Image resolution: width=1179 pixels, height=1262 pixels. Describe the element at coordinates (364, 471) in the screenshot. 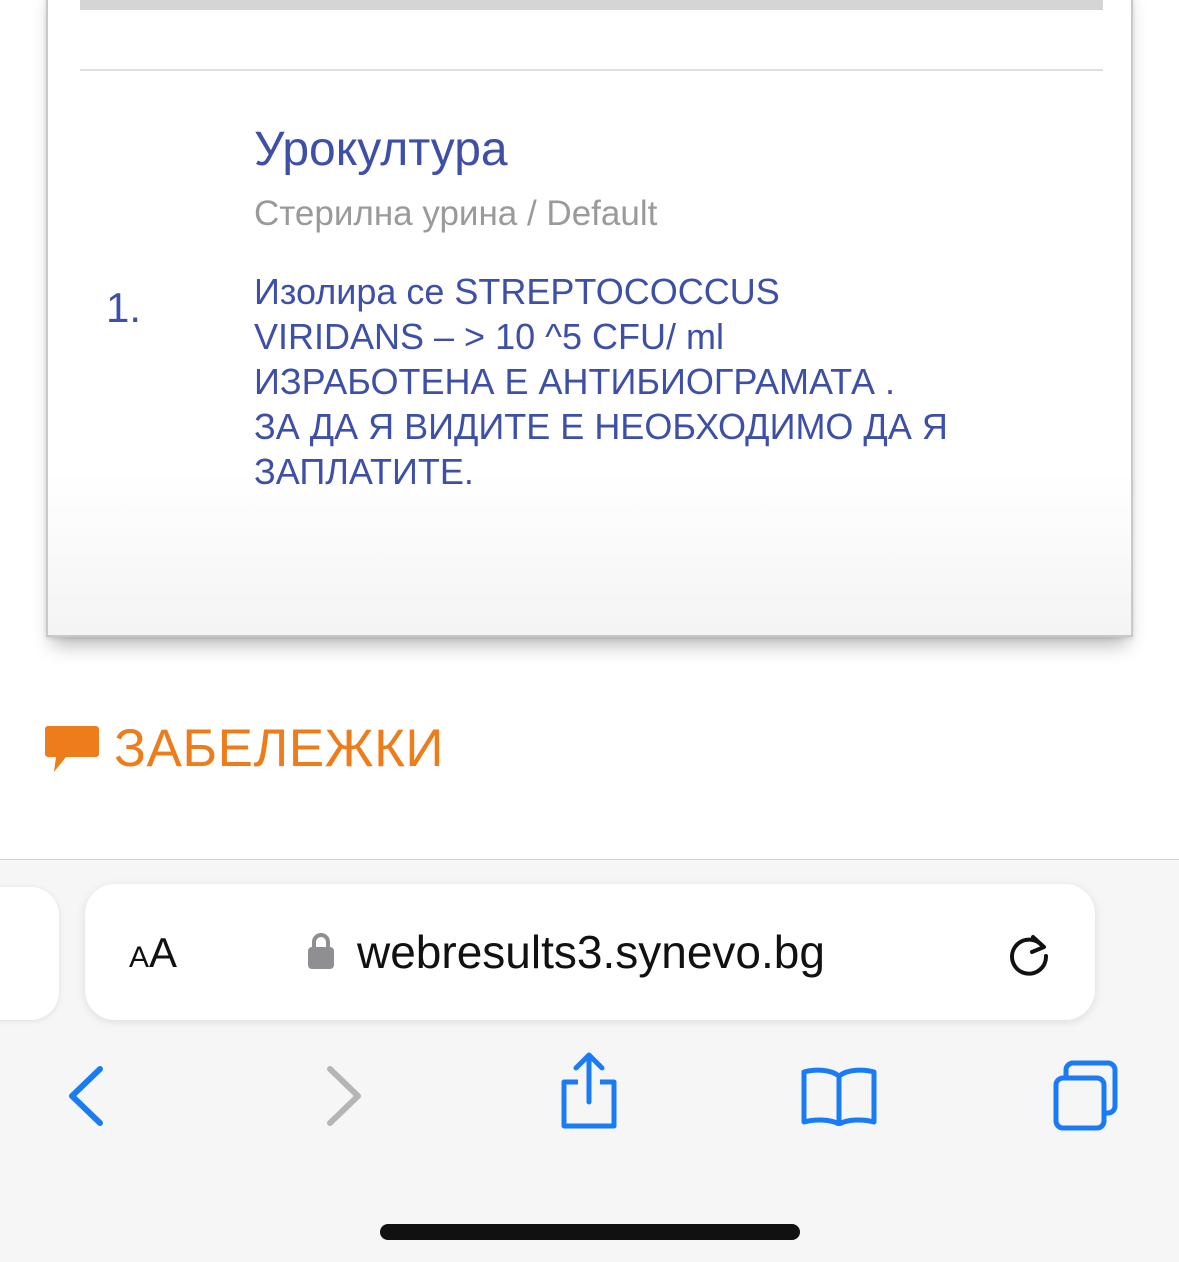

I see `result-line: ЗАПЛАТИТЕ.` at that location.